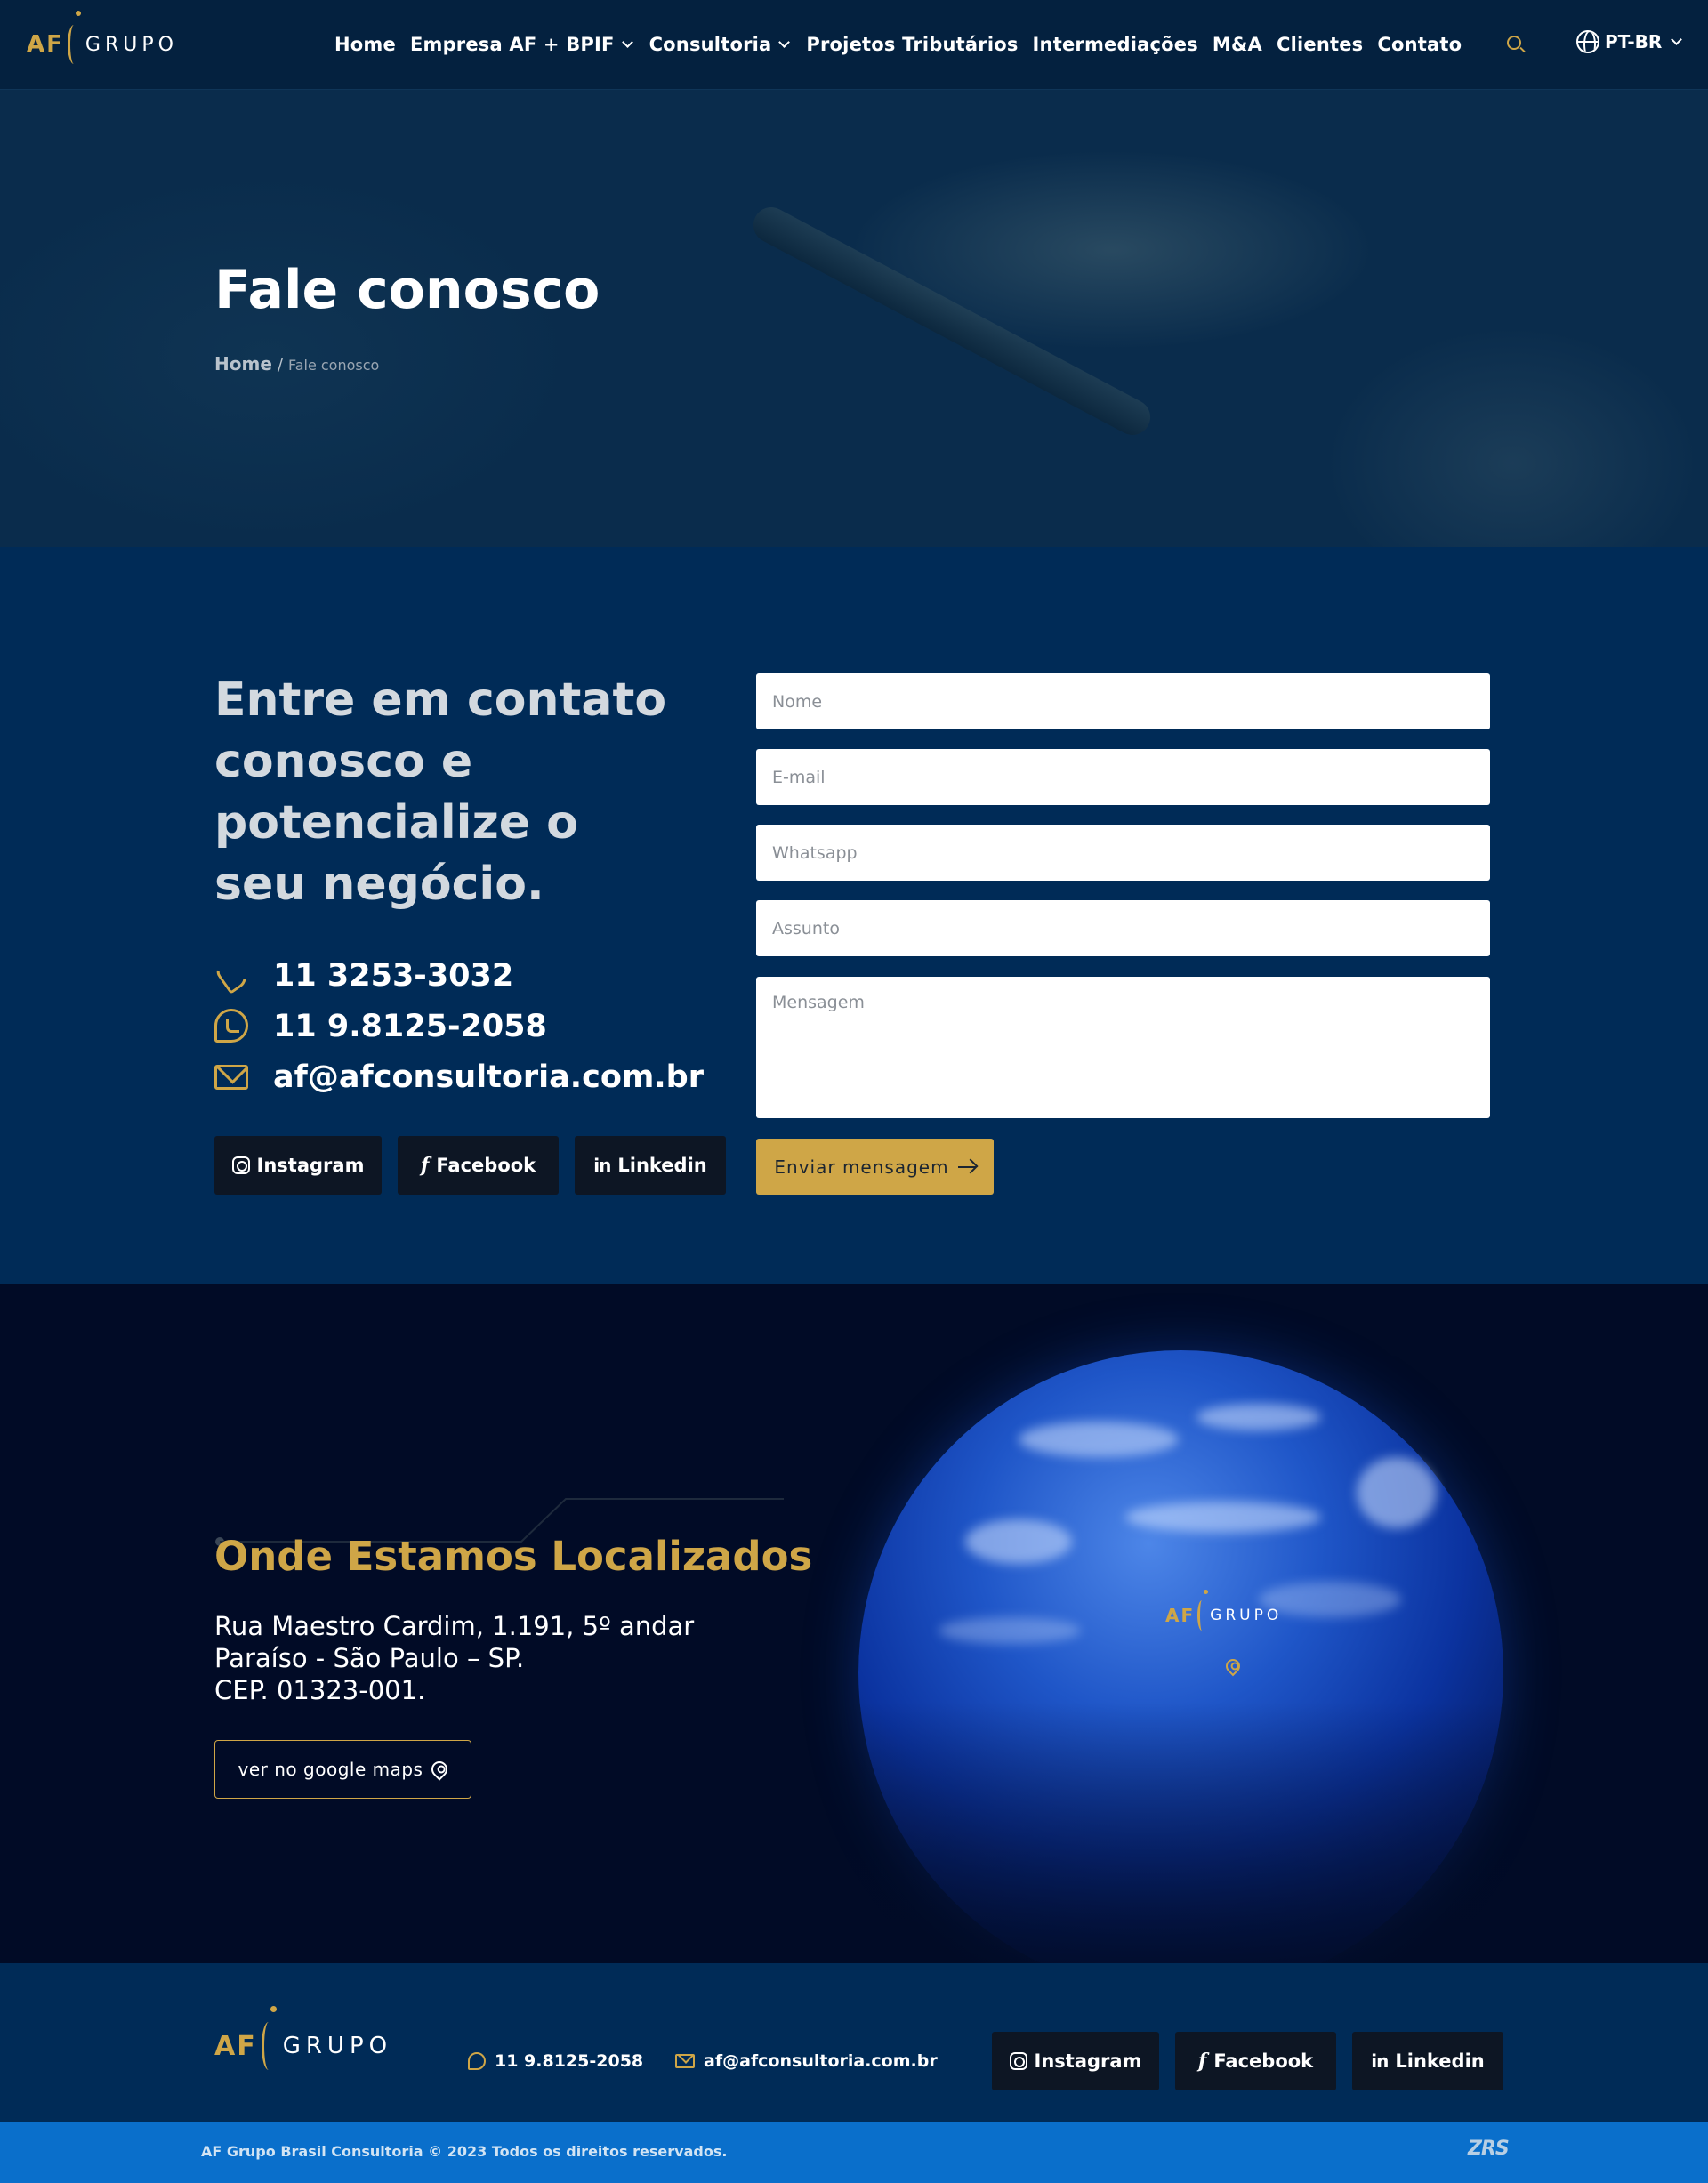  I want to click on header-logo: AF GRUPO, so click(102, 43).